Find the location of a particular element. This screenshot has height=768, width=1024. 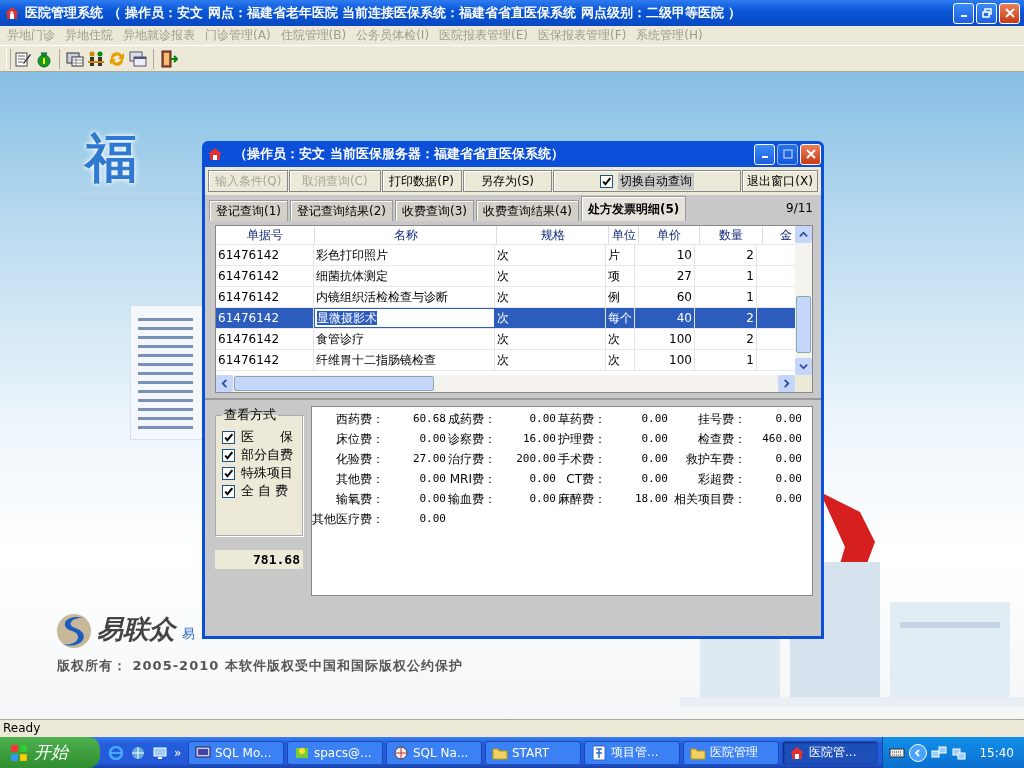

table-cell: 食管诊疗 is located at coordinates (404, 339).